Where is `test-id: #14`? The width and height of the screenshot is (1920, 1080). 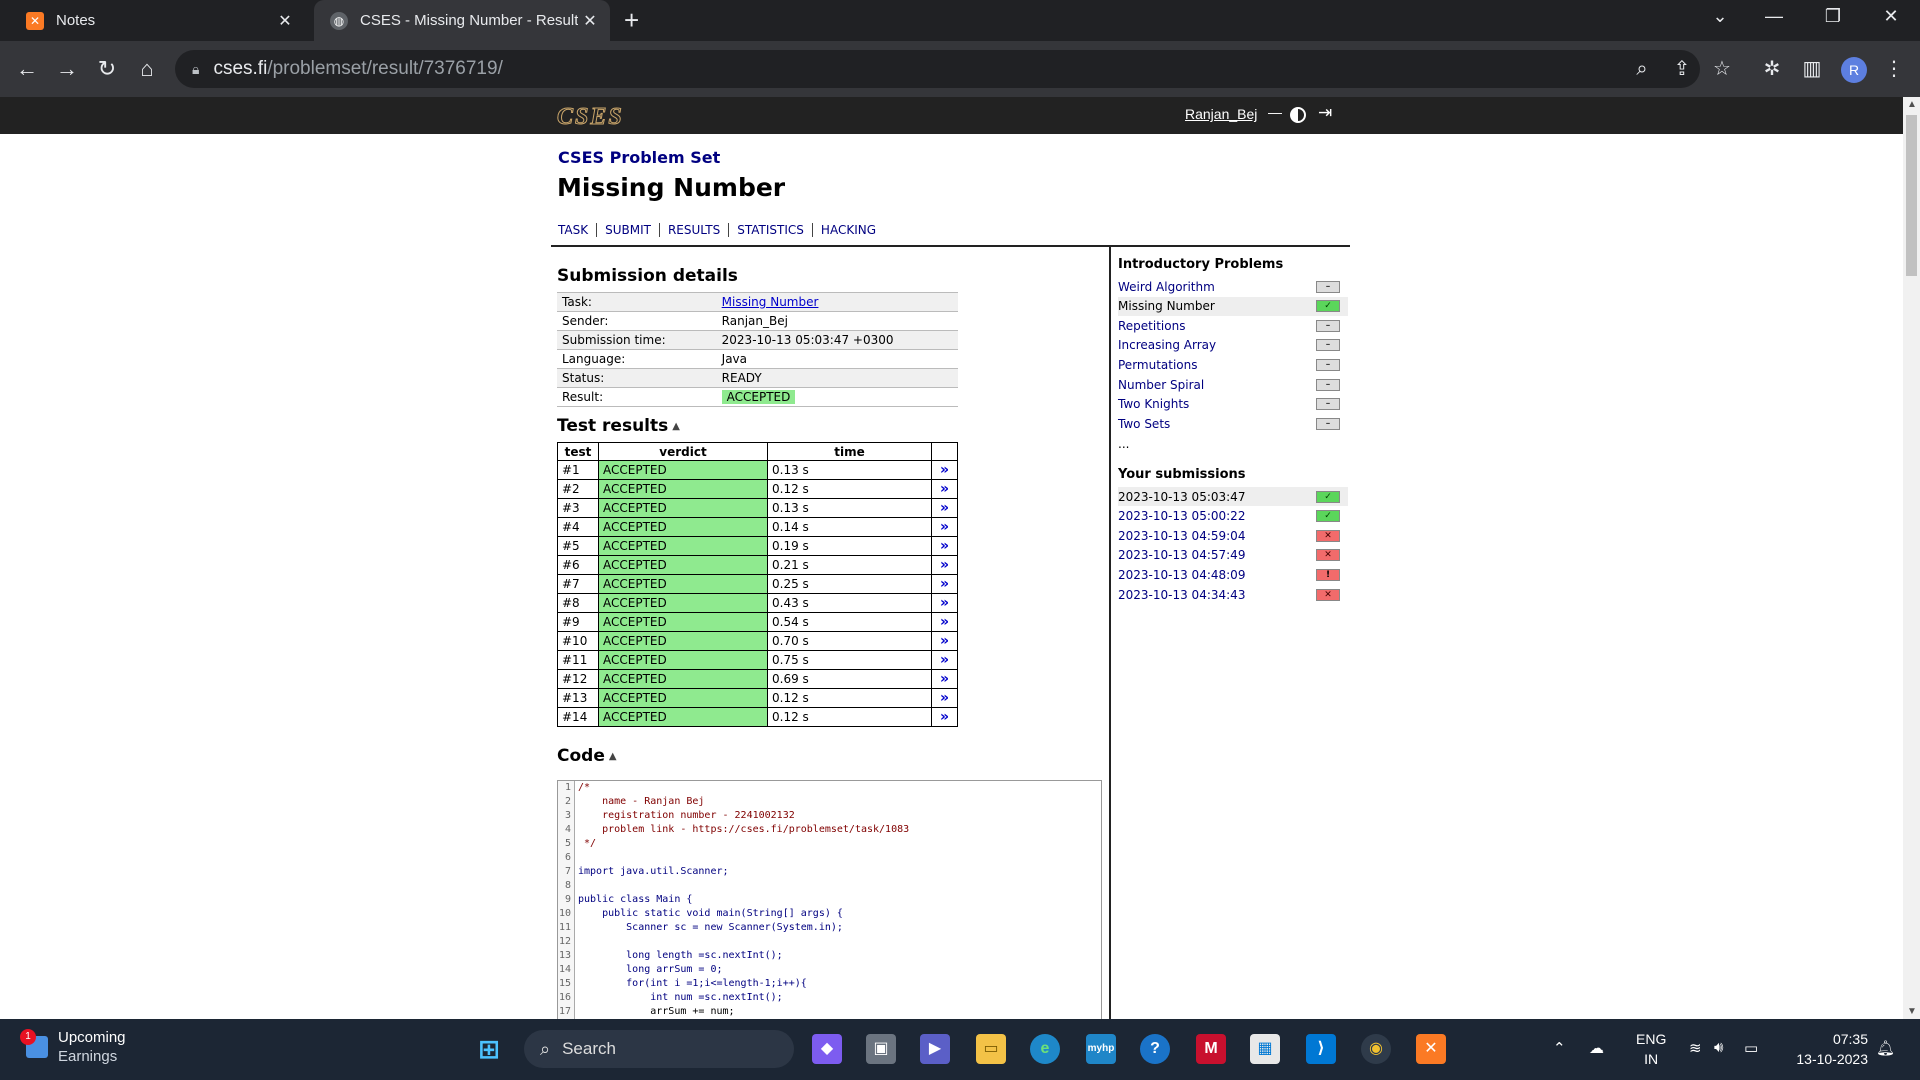 test-id: #14 is located at coordinates (578, 717).